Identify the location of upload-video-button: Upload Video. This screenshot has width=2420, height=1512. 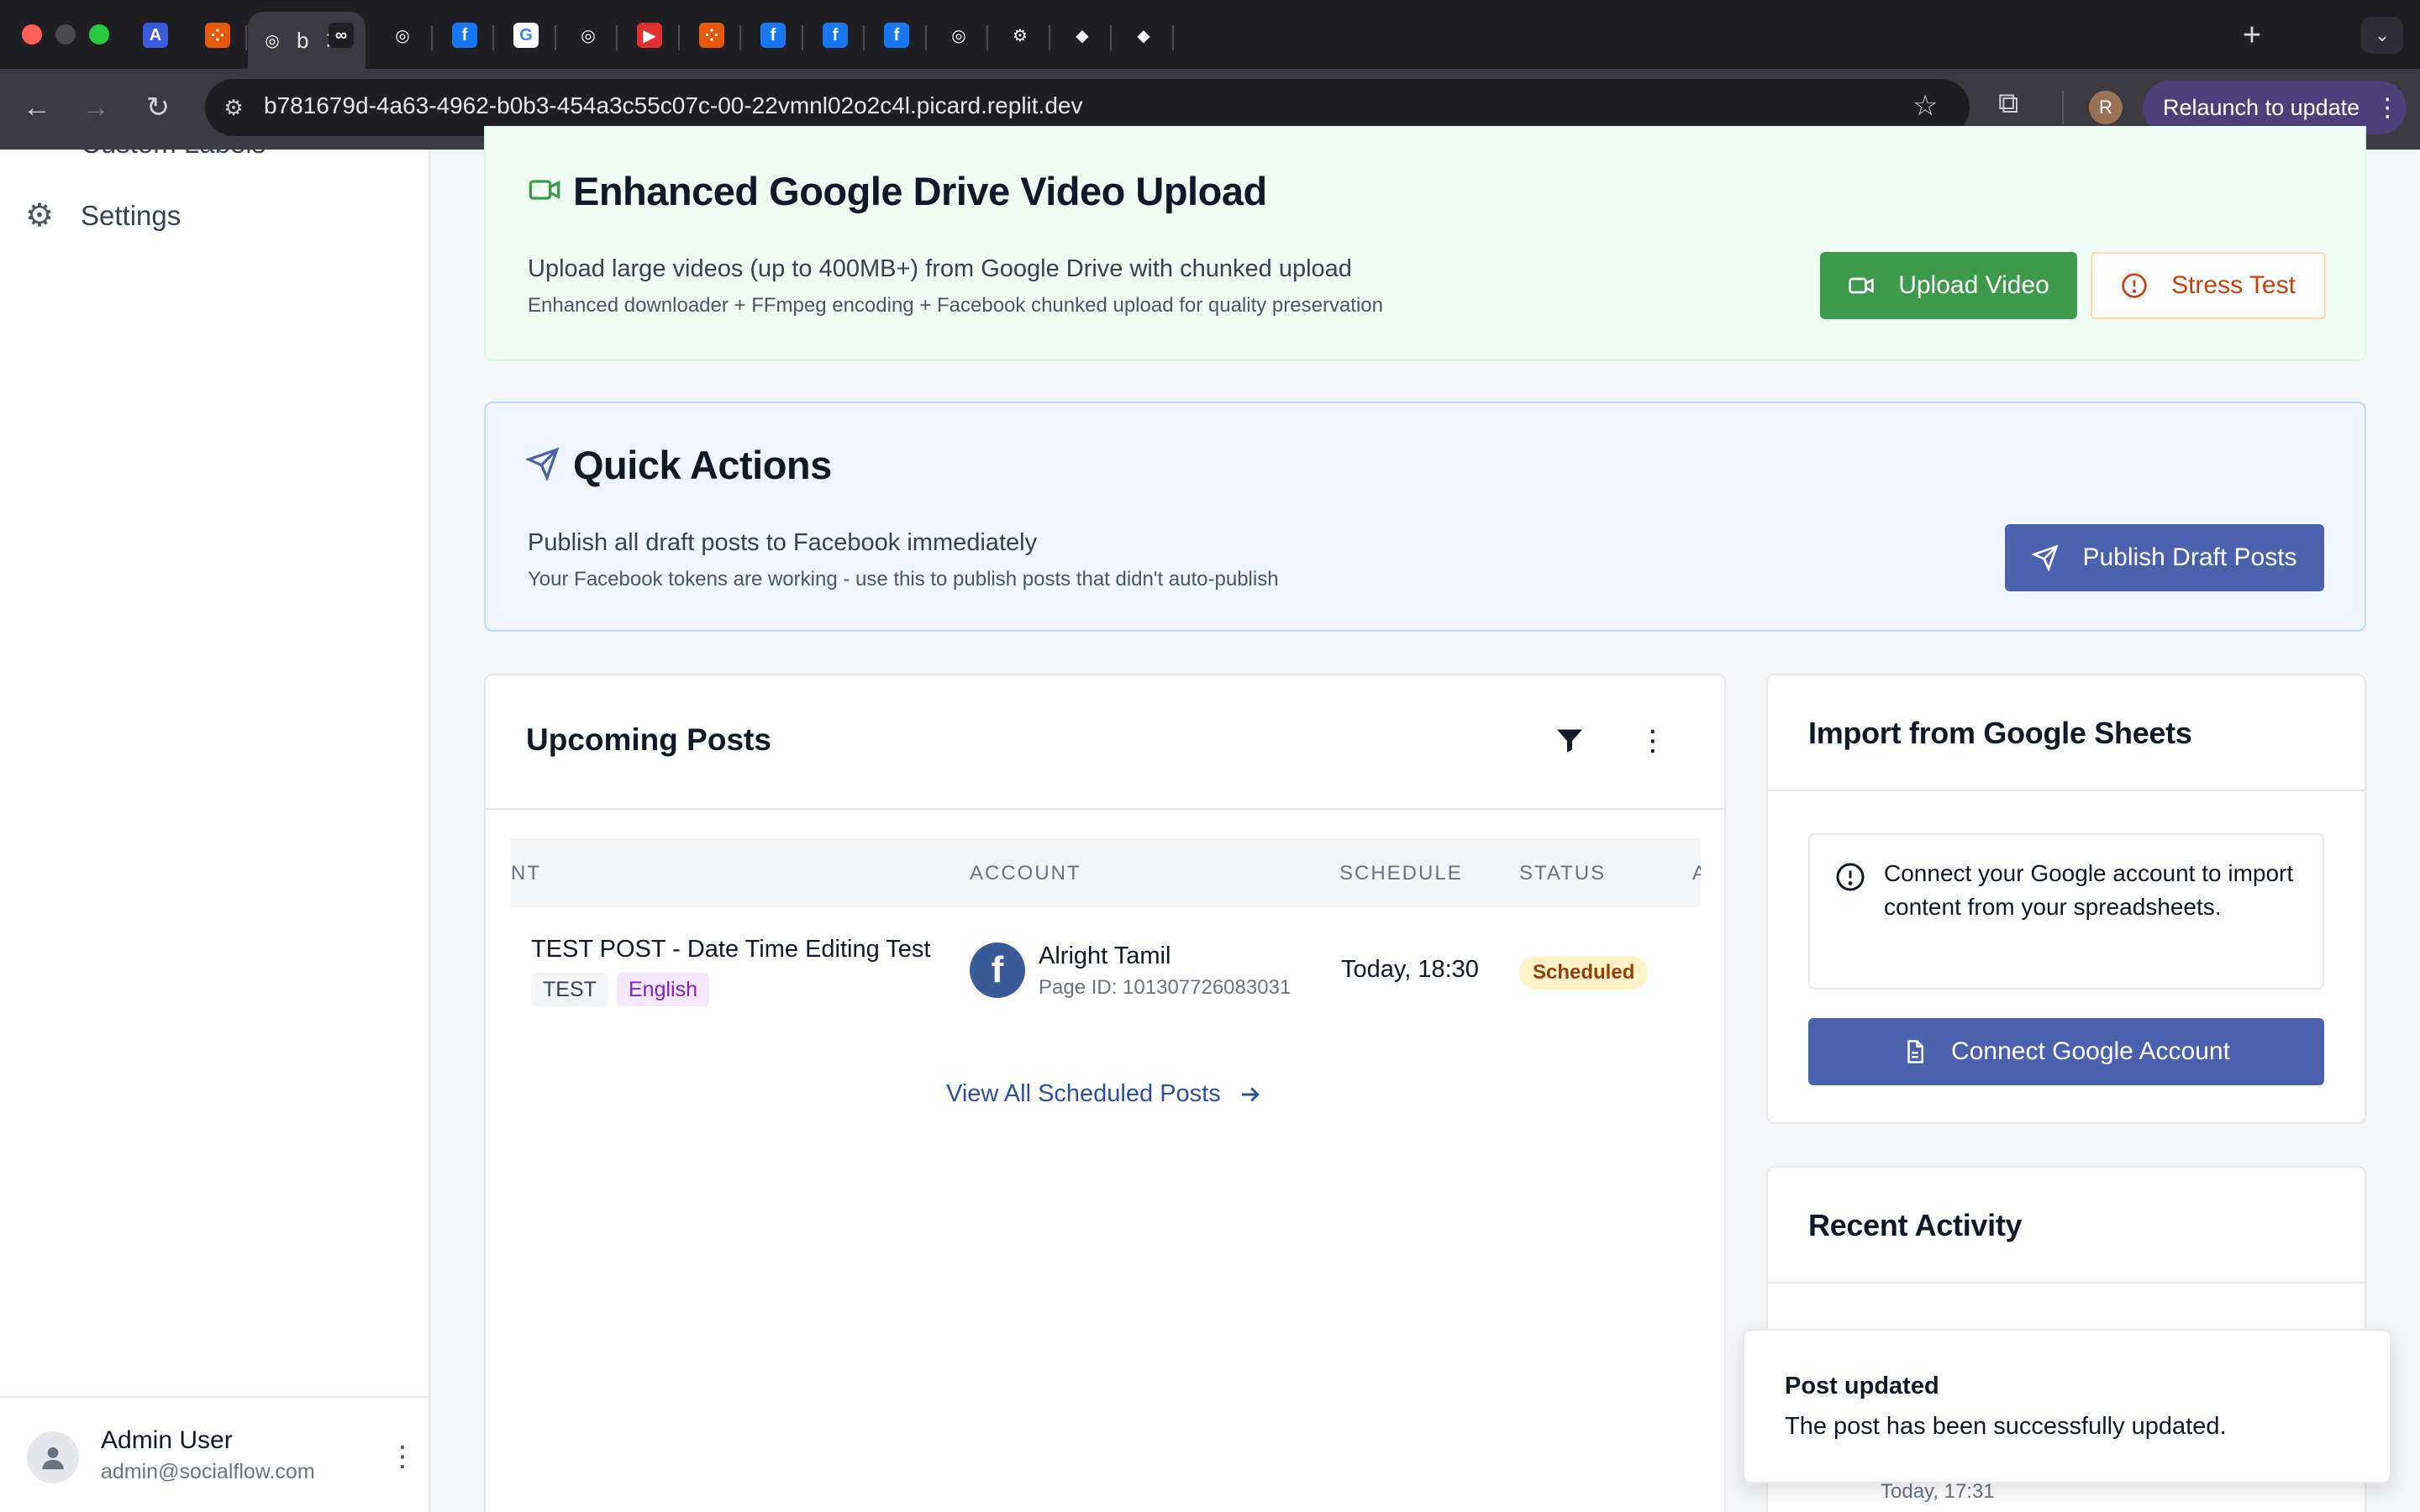
(1948, 285).